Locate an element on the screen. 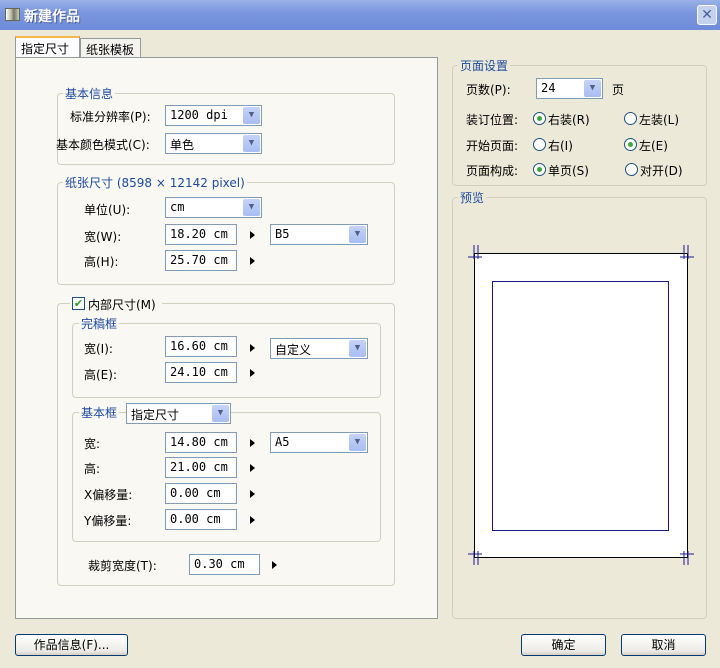 The height and width of the screenshot is (668, 720). color-mode-label: 基本颜色模式(C): is located at coordinates (103, 145).